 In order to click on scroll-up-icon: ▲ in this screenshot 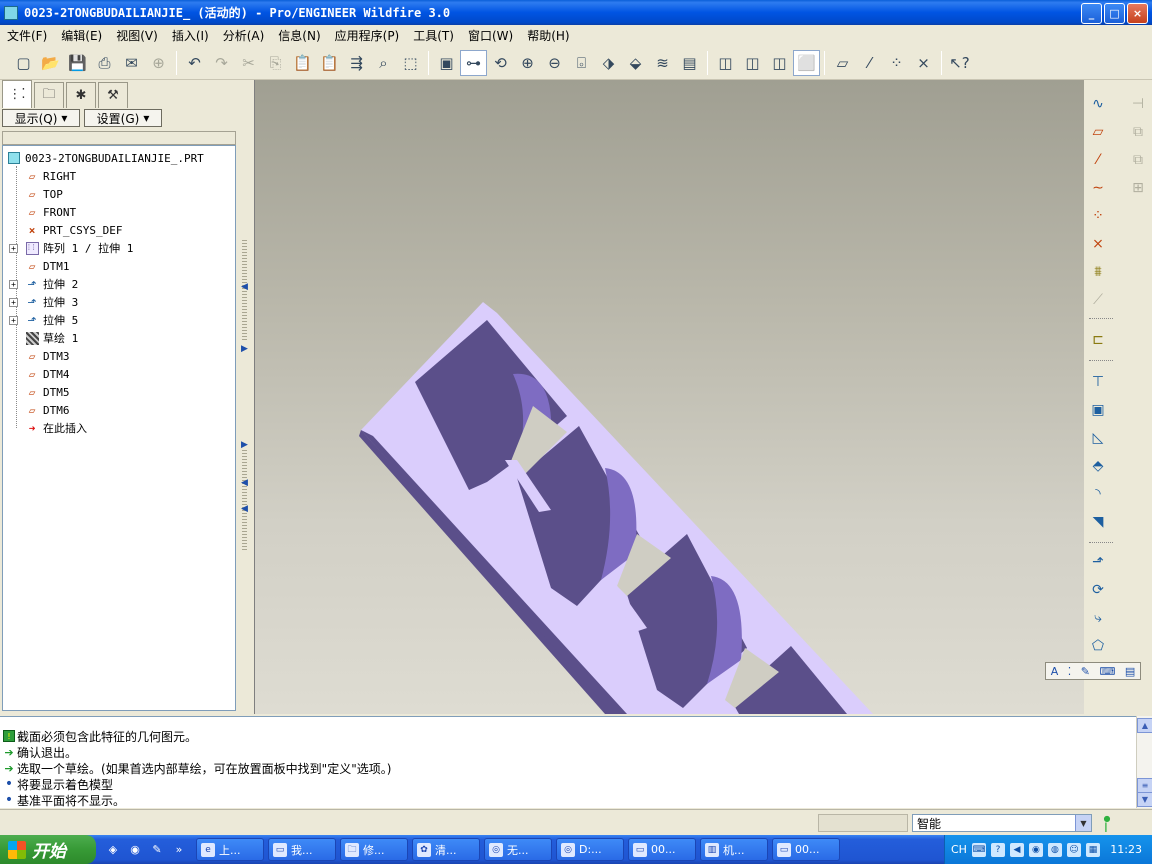, I will do `click(1144, 725)`.